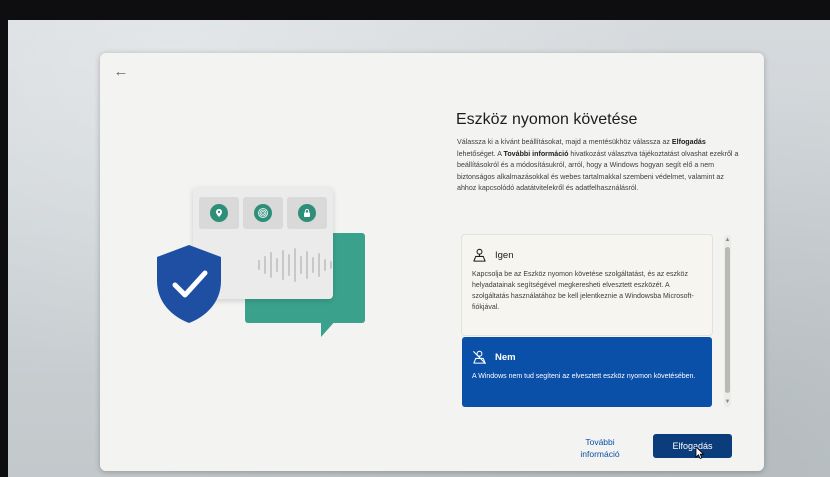 The image size is (830, 477). I want to click on accept-button: Elfogadás, so click(692, 446).